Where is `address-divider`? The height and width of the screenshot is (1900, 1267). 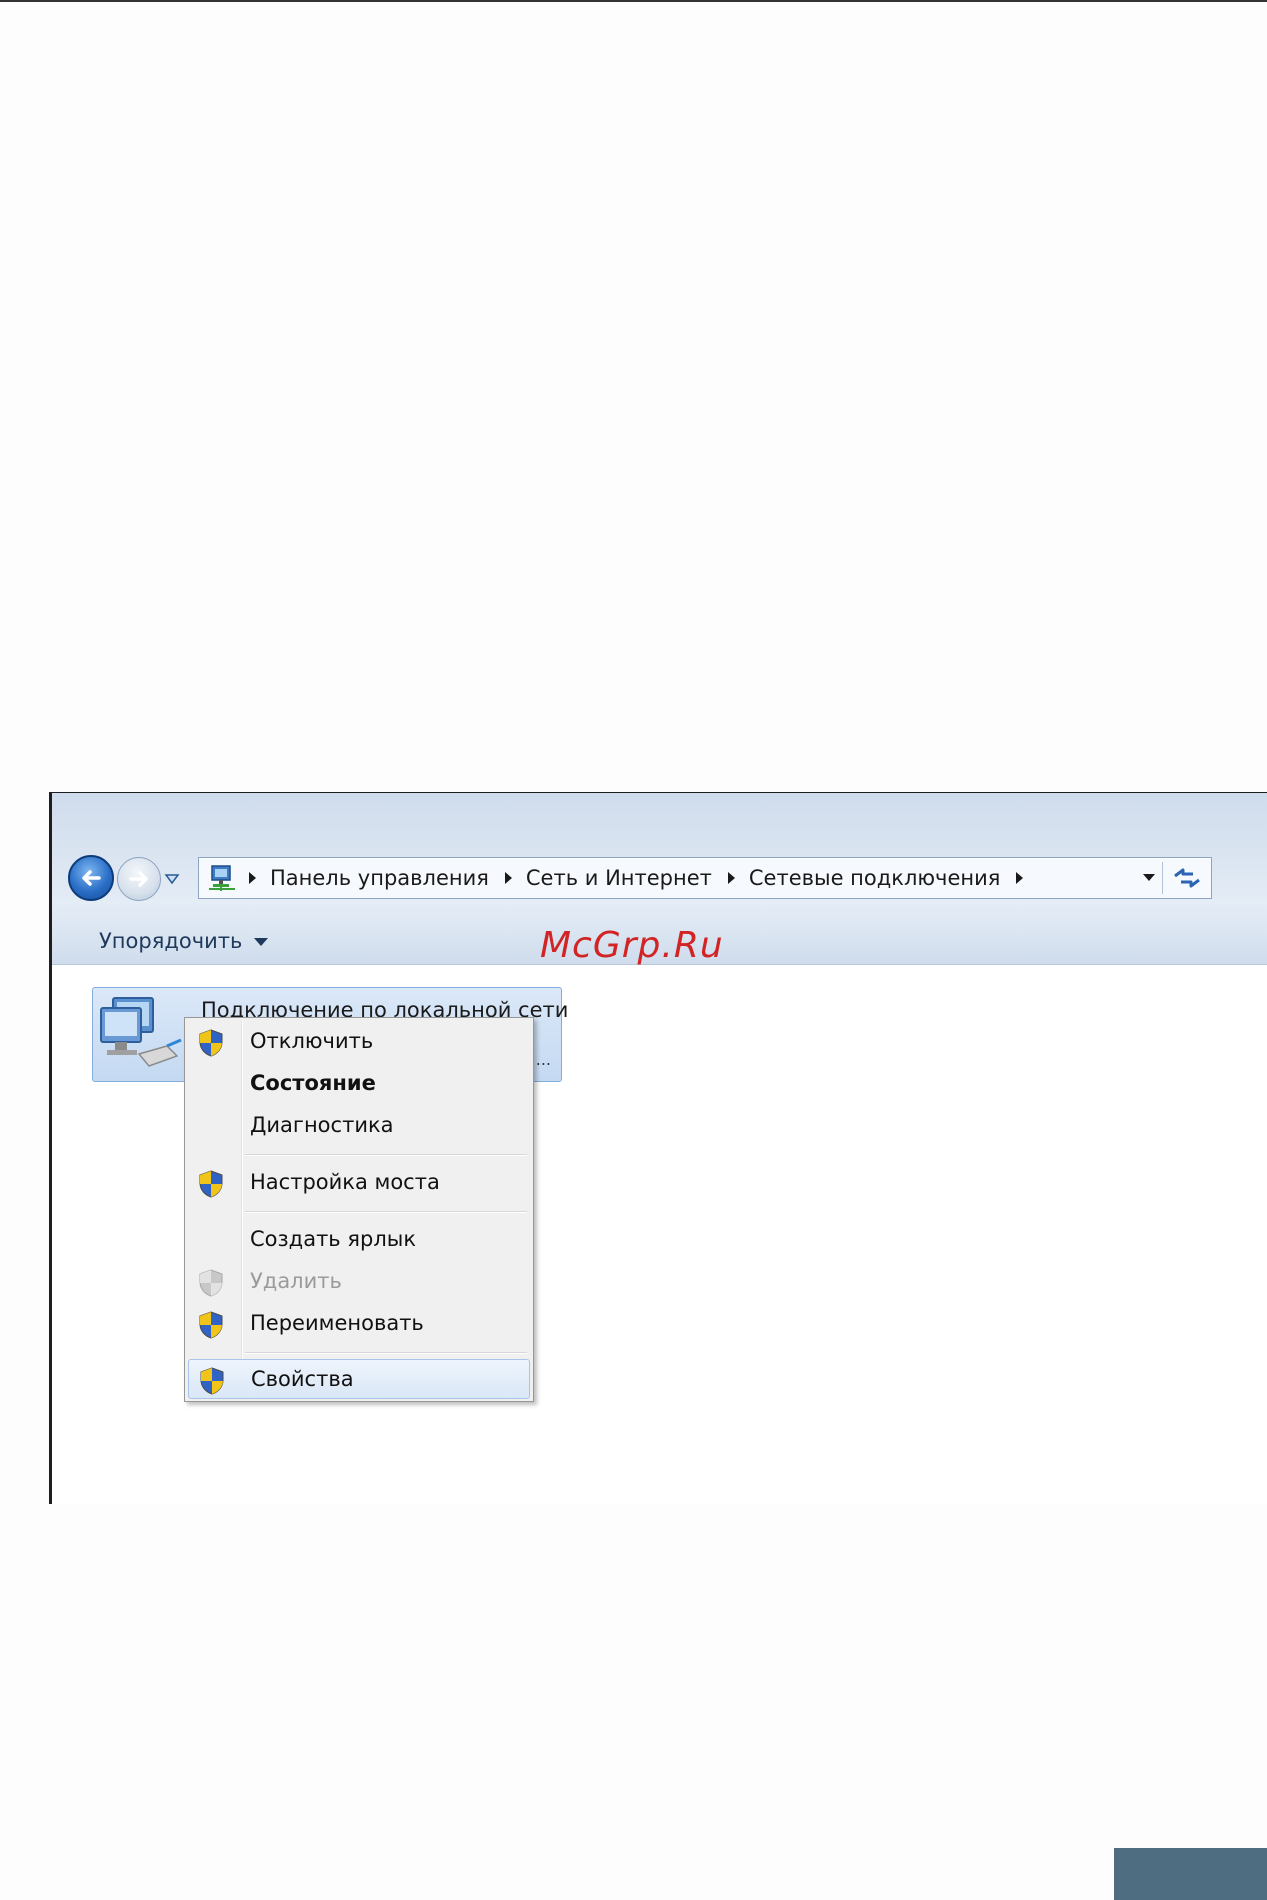 address-divider is located at coordinates (1162, 878).